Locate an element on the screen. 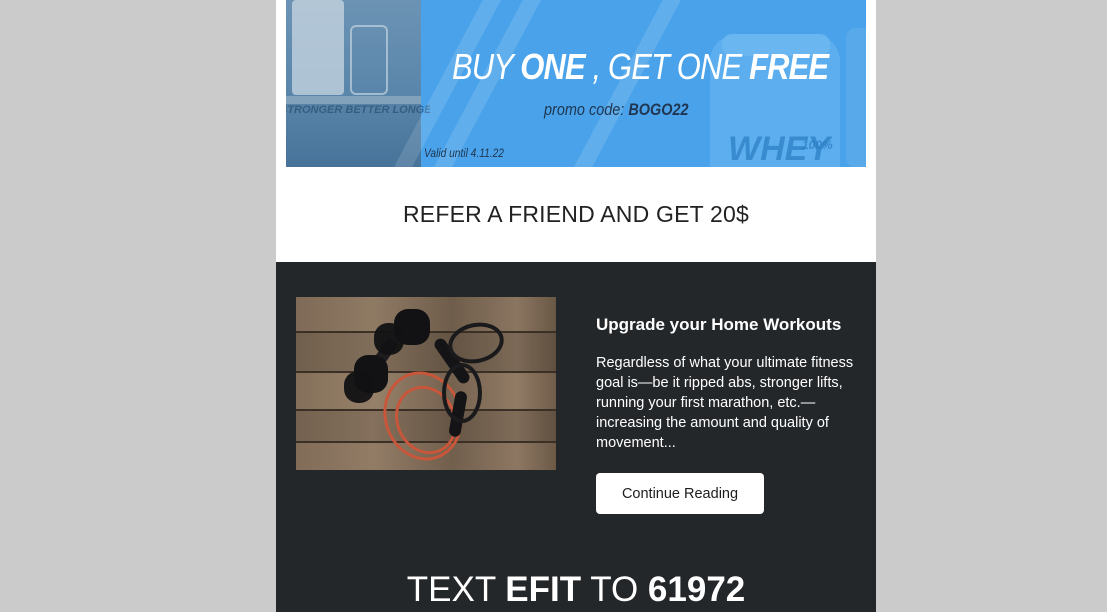  refer-heading: REFER A FRIEND AND GET 20$ is located at coordinates (576, 214).